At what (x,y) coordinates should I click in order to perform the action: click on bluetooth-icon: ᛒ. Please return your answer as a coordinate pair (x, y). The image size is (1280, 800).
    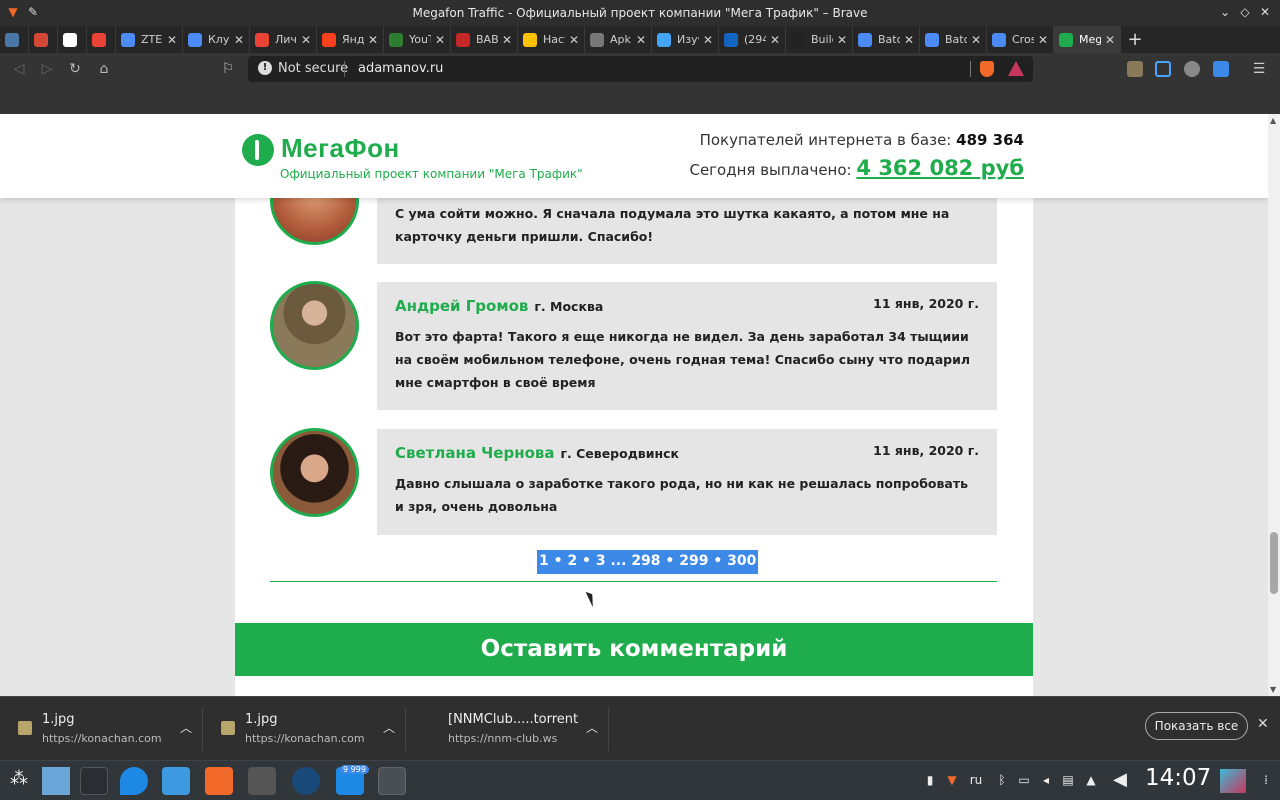
    Looking at the image, I should click on (1002, 780).